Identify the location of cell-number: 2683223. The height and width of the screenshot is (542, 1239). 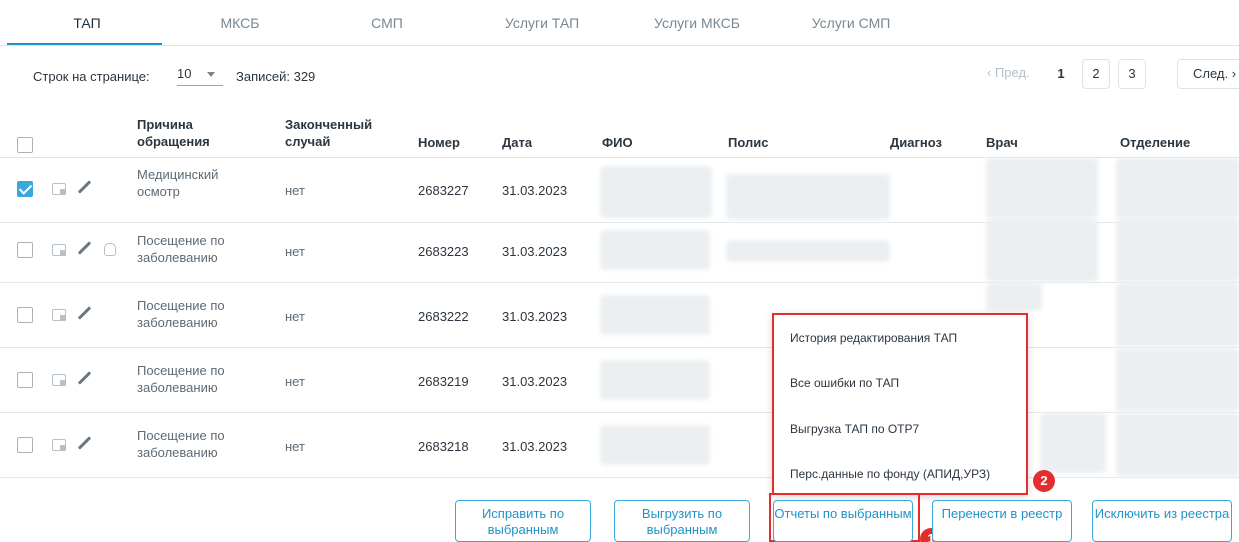
(443, 251).